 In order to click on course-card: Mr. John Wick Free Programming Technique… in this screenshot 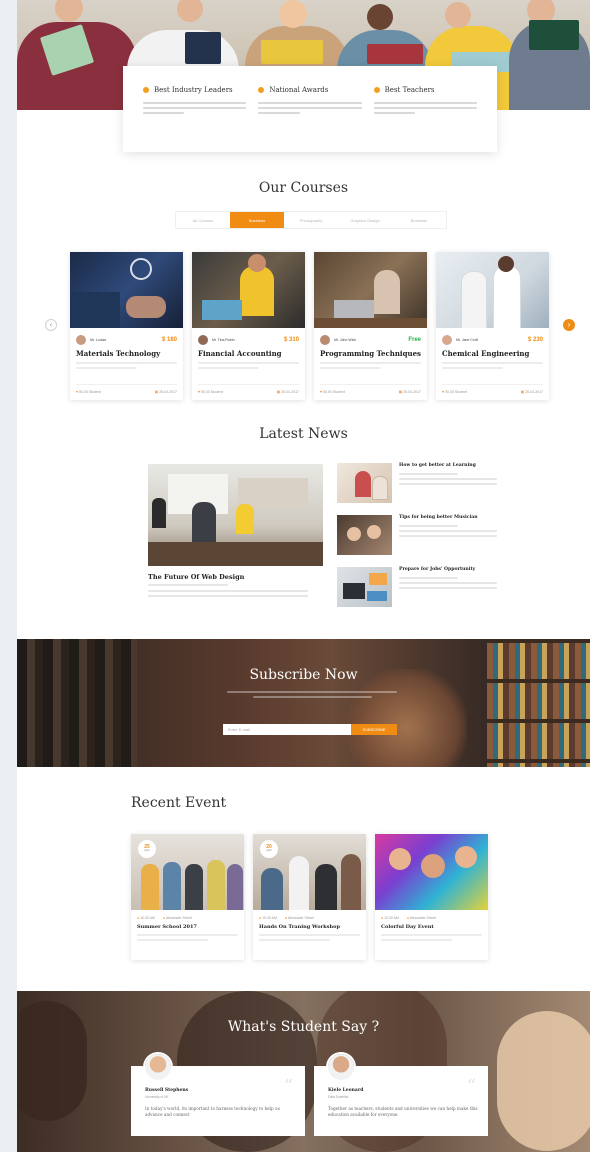, I will do `click(370, 326)`.